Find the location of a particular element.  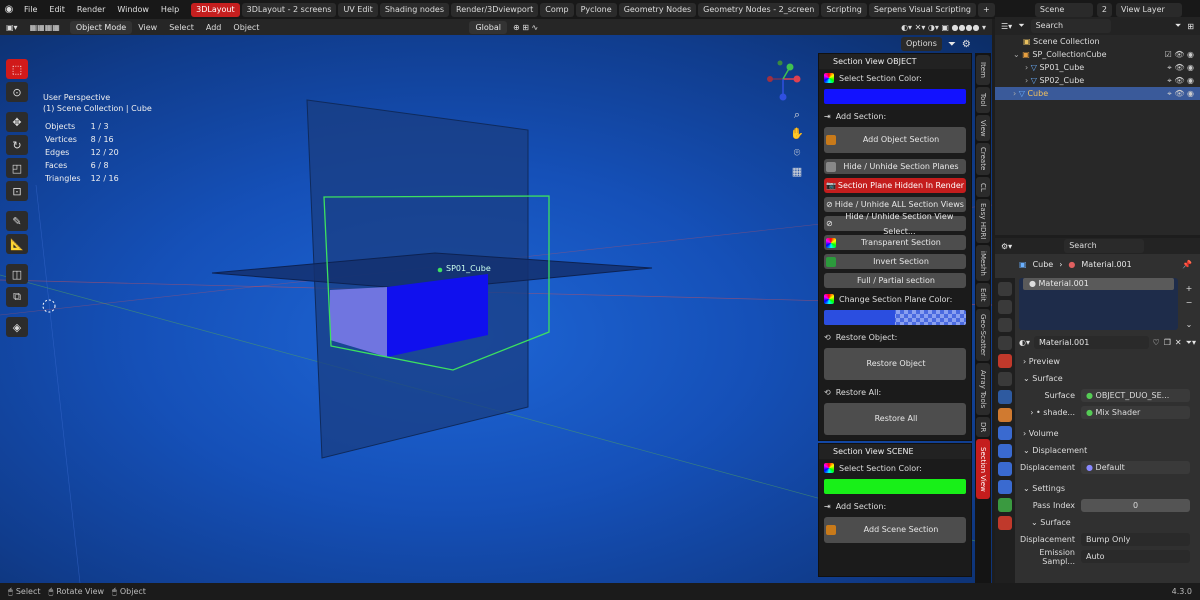

full-partial-button: Full / Partial section is located at coordinates (895, 280).